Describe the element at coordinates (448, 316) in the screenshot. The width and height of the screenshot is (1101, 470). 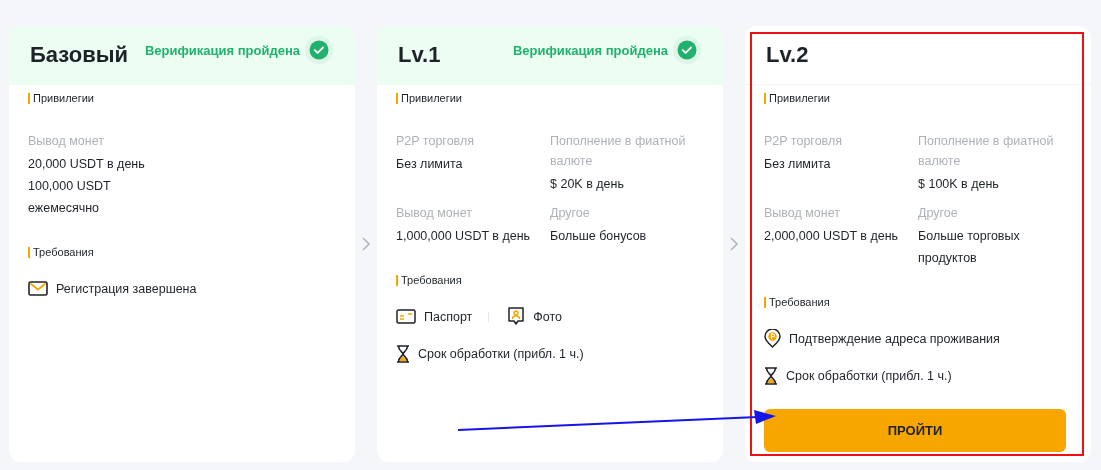
I see `requirement-text: Паспорт` at that location.